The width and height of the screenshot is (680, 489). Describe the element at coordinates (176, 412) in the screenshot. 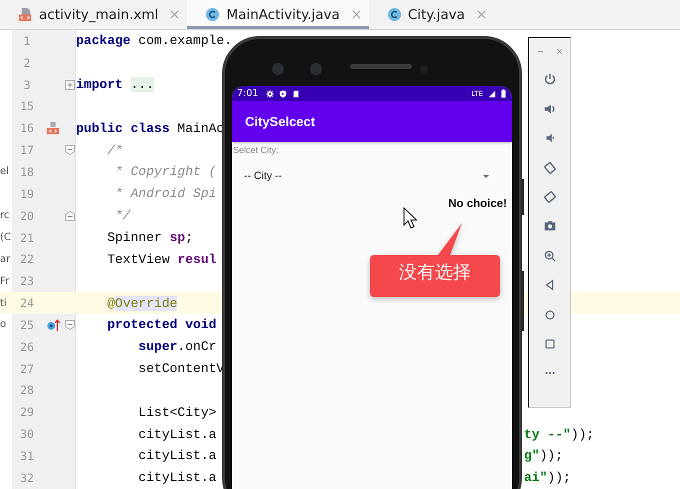

I see `code-line: List<City>` at that location.